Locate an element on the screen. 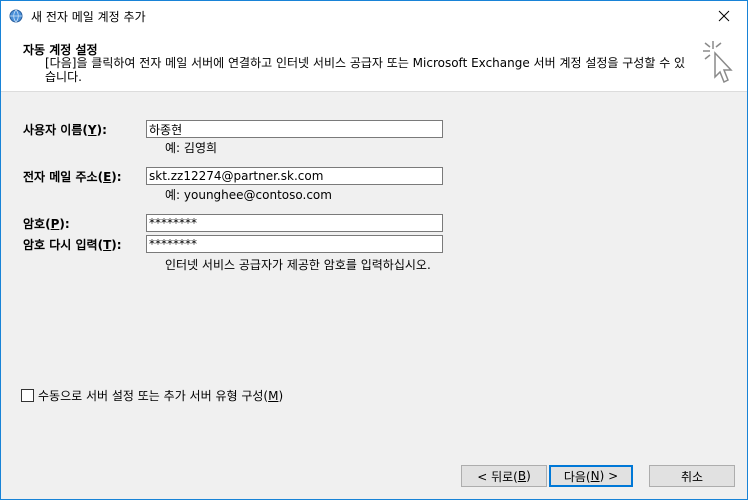  manual-config-option: 수동으로 서버 설정 또는 추가 서버 유형 구성(M) is located at coordinates (152, 395).